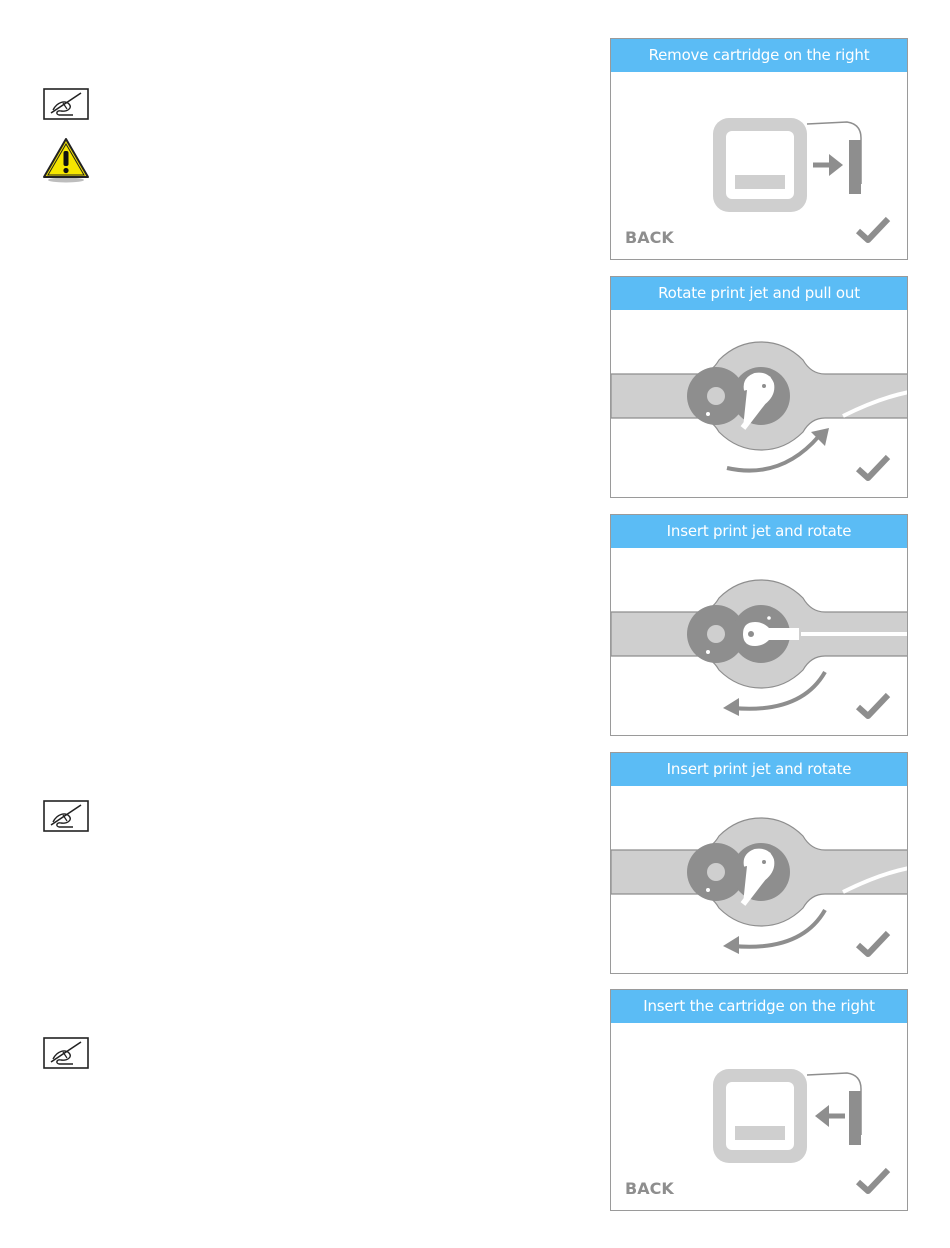 Image resolution: width=950 pixels, height=1248 pixels. What do you see at coordinates (759, 55) in the screenshot?
I see `panel-title: Remove cartridge on the right` at bounding box center [759, 55].